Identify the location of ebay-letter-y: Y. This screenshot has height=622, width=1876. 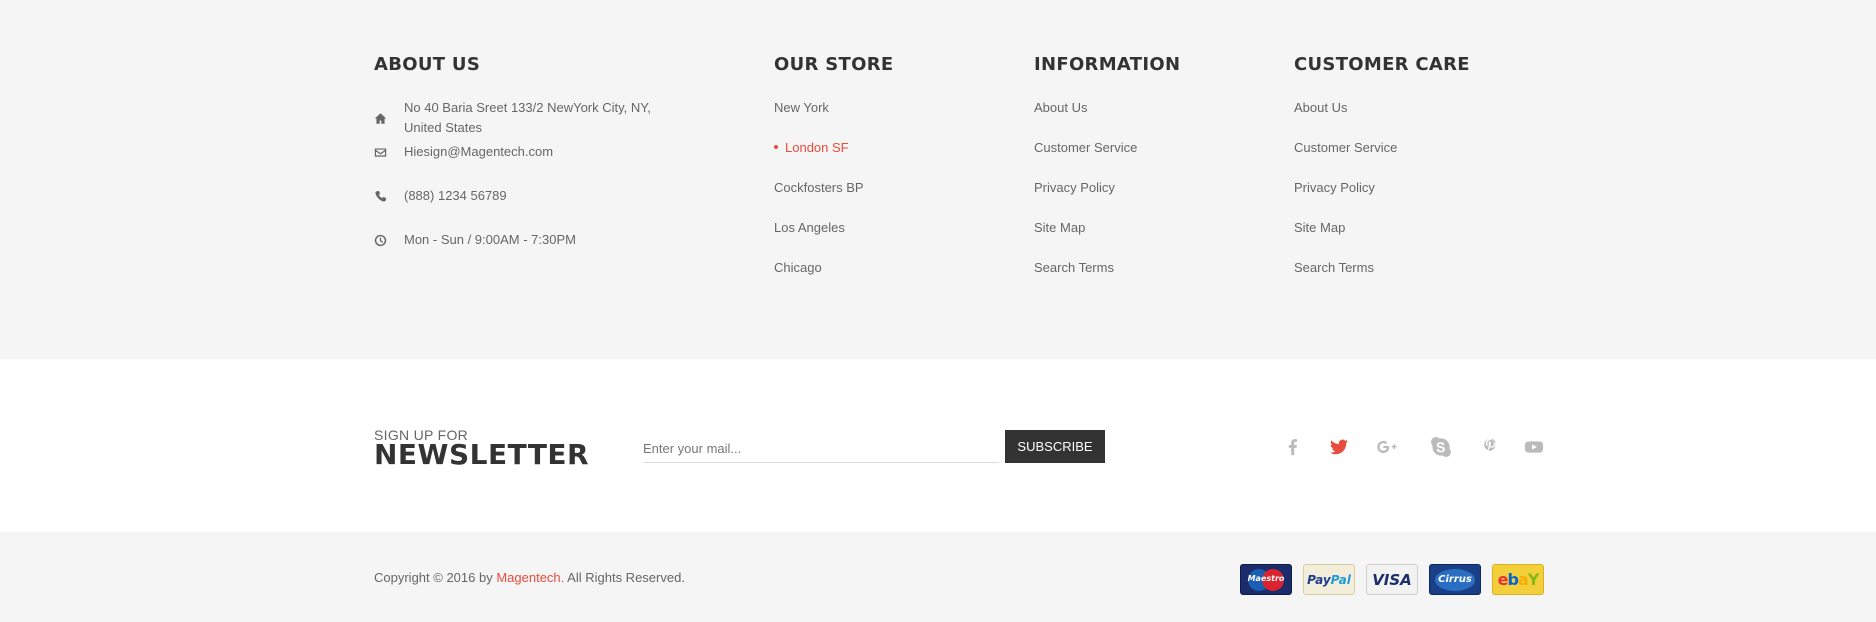
(1533, 579).